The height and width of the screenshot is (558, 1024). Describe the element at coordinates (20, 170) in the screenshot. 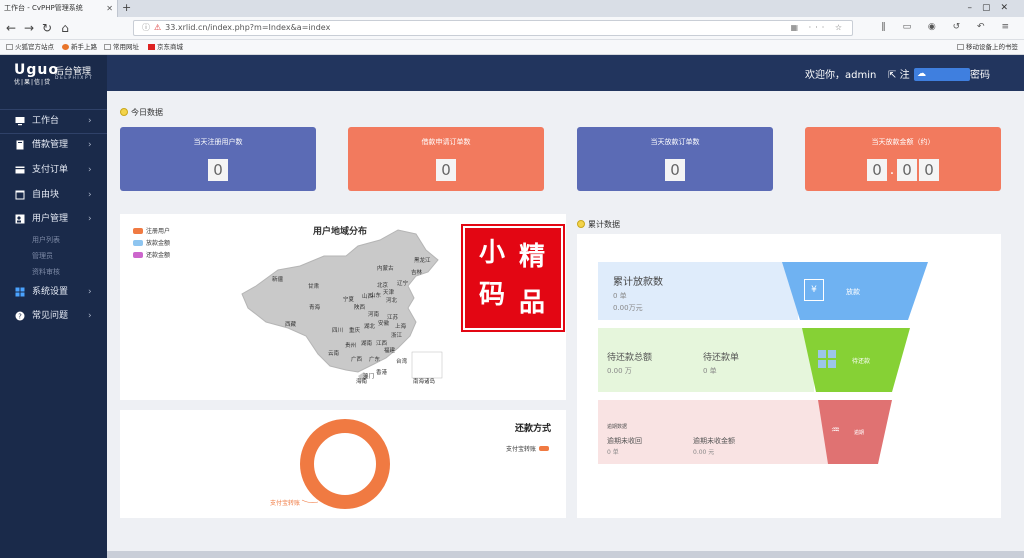

I see `card-icon` at that location.